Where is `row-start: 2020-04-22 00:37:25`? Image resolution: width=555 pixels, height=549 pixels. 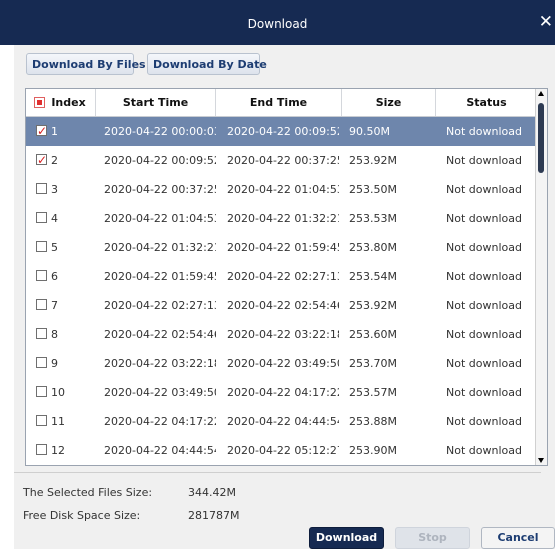
row-start: 2020-04-22 00:37:25 is located at coordinates (160, 189).